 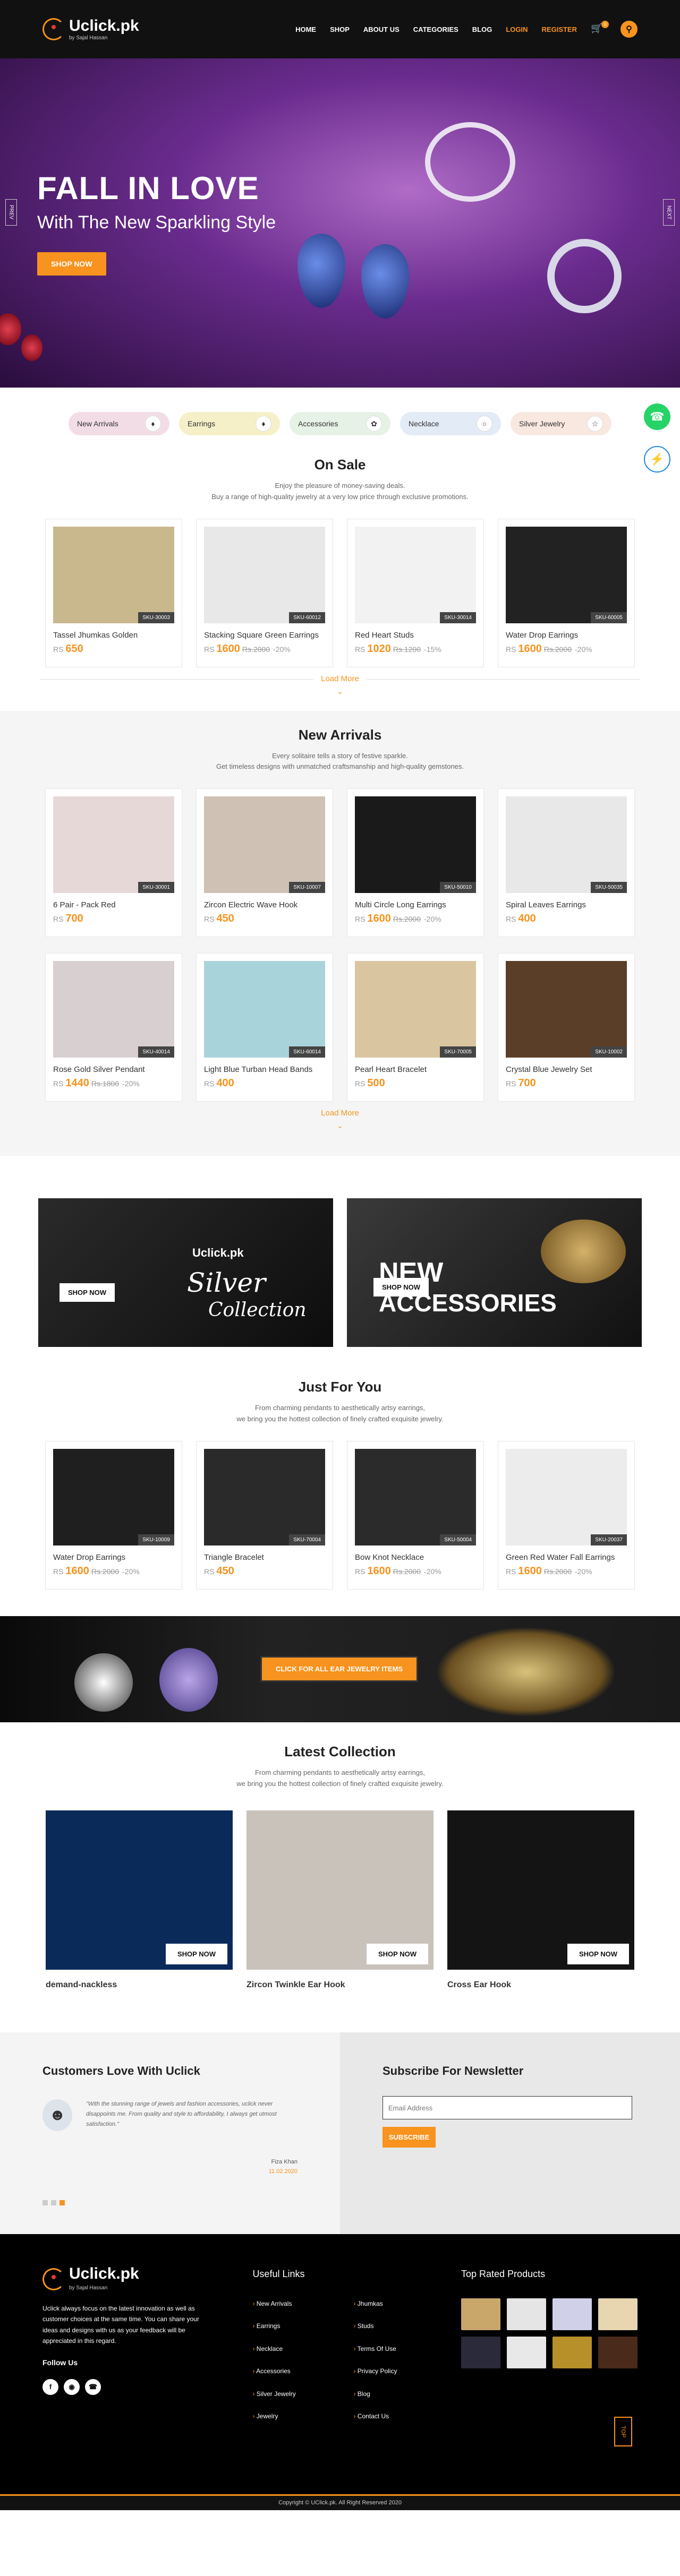 I want to click on category-accessories: Accessories ✿, so click(x=340, y=424).